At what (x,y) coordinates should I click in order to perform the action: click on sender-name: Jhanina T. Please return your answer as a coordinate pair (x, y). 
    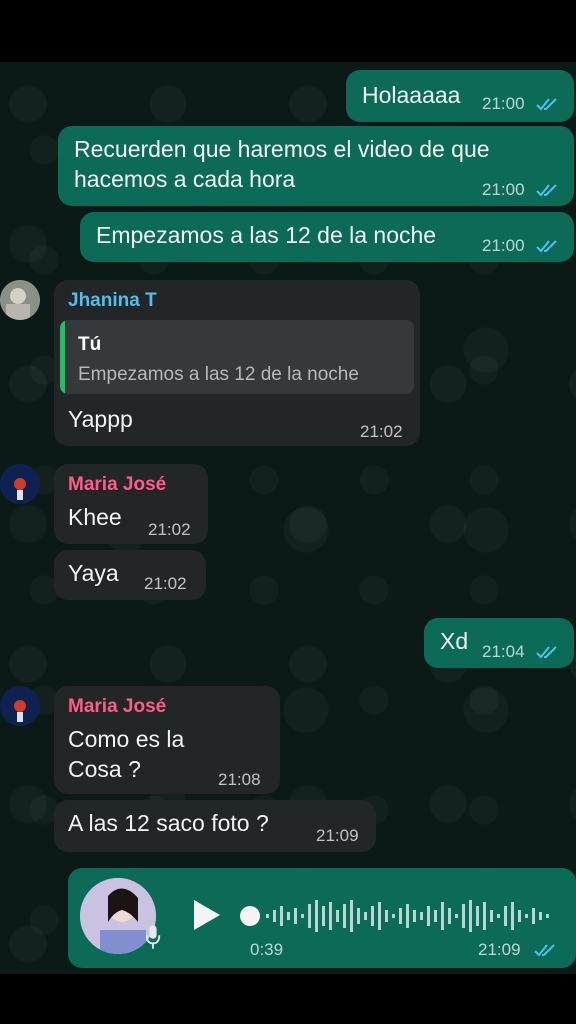
    Looking at the image, I should click on (112, 300).